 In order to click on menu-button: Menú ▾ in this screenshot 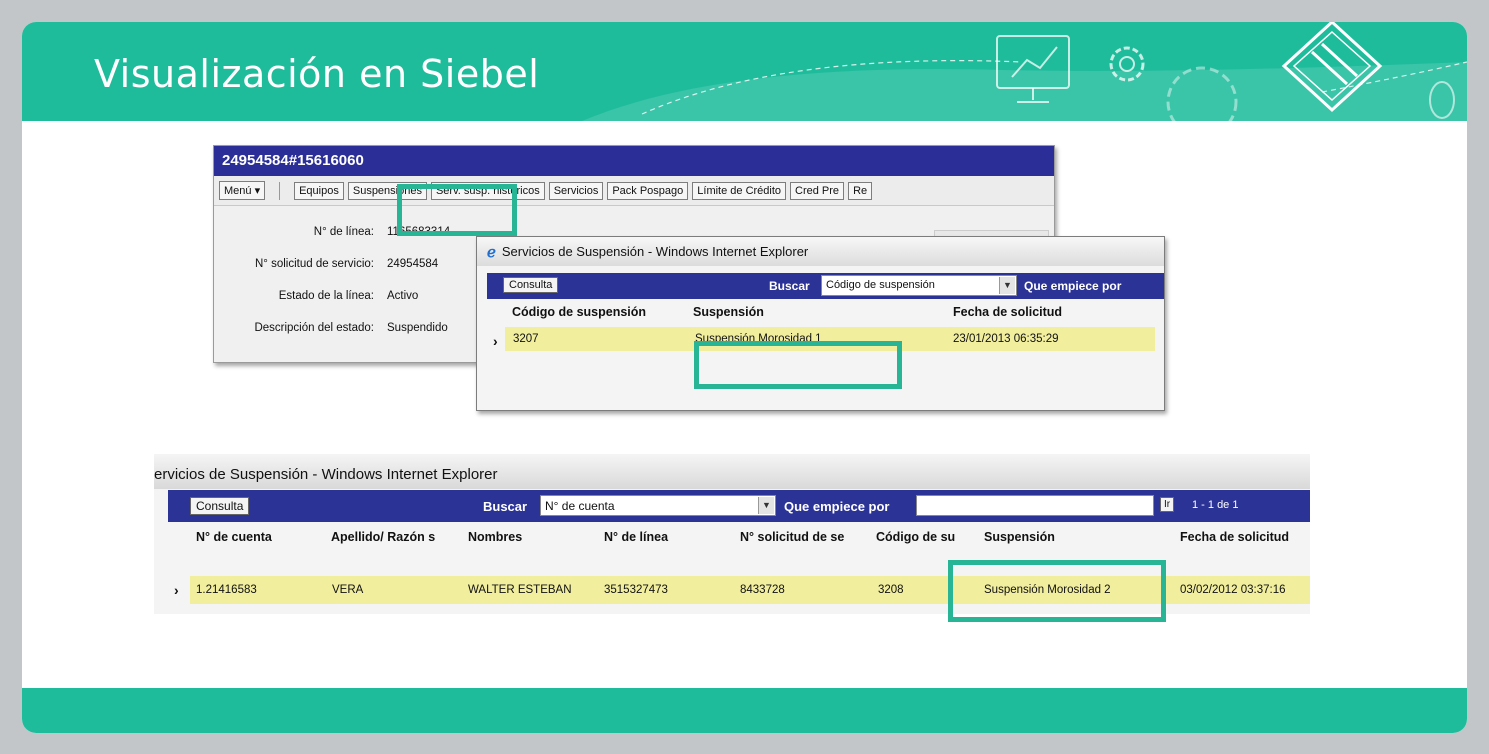, I will do `click(242, 190)`.